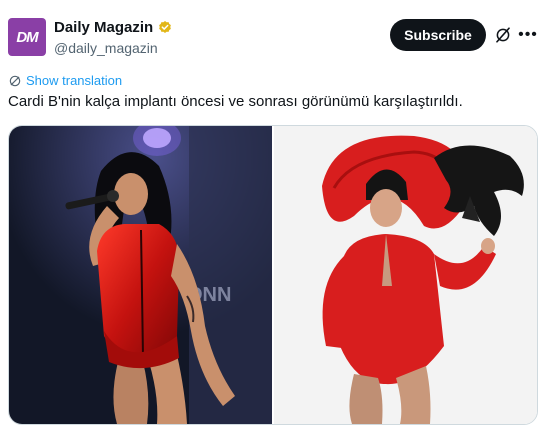  Describe the element at coordinates (74, 80) in the screenshot. I see `show-translation-label: Show translation` at that location.